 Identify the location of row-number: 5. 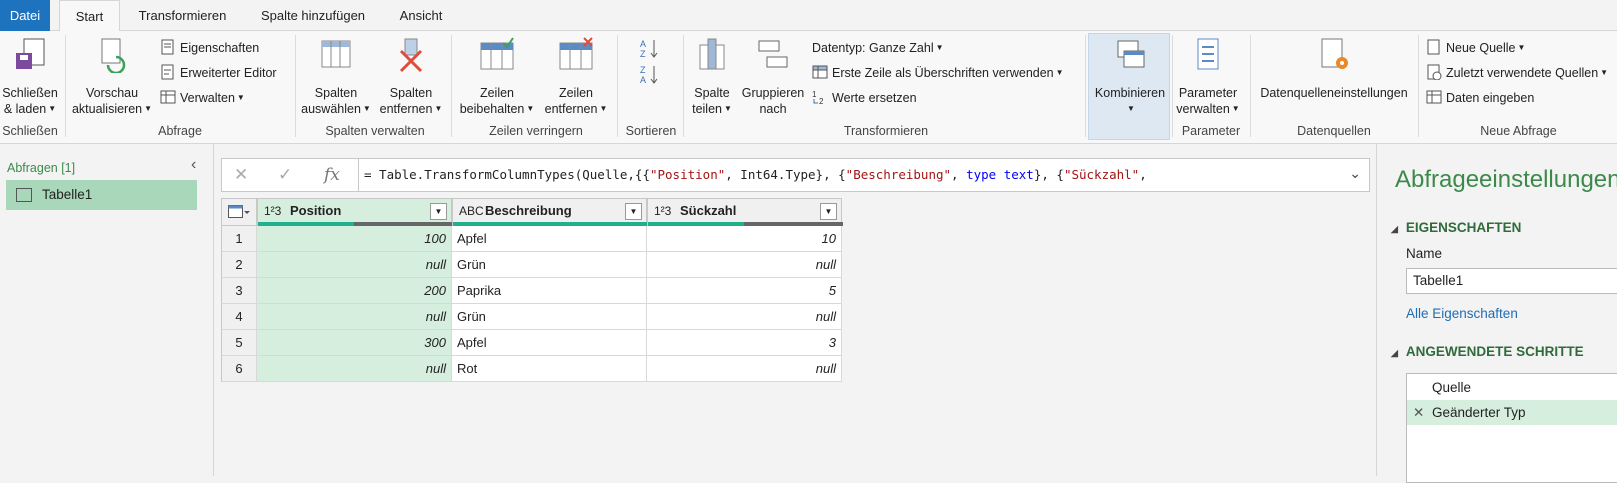
(239, 343).